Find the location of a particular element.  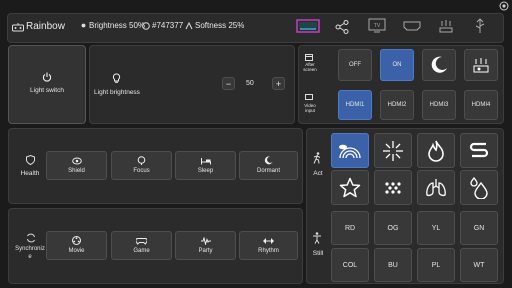

sync-movie-button: Movie is located at coordinates (76, 245).